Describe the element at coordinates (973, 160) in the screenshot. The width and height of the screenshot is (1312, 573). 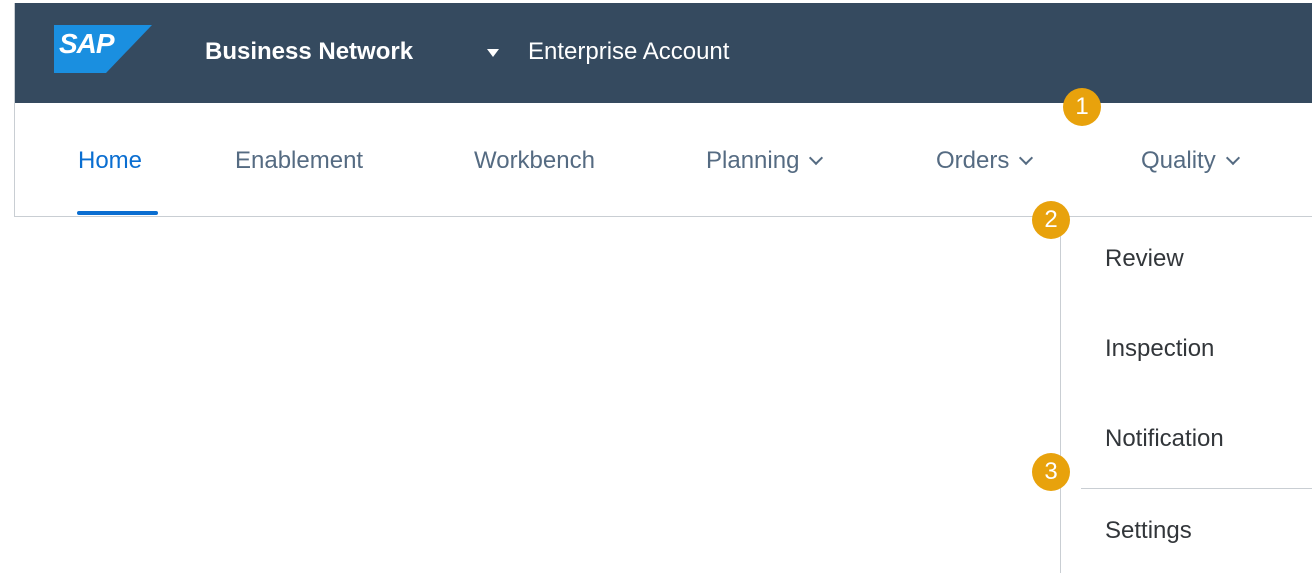
I see `tab-orders-label: Orders` at that location.